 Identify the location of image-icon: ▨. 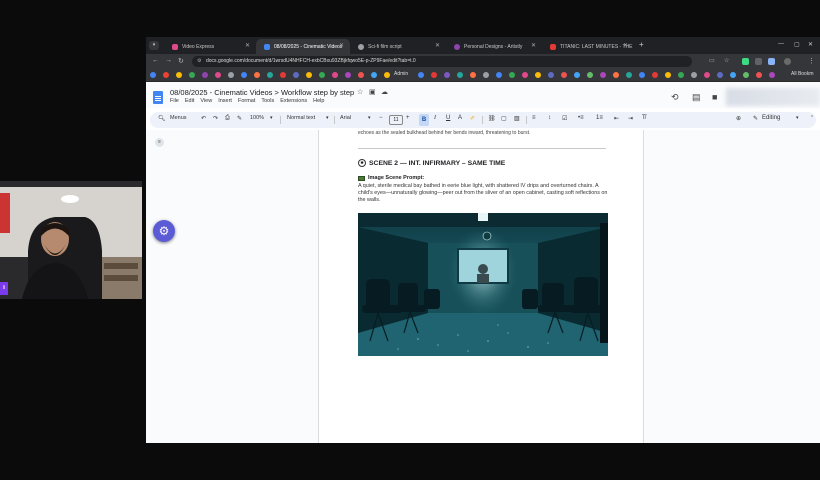
(517, 118).